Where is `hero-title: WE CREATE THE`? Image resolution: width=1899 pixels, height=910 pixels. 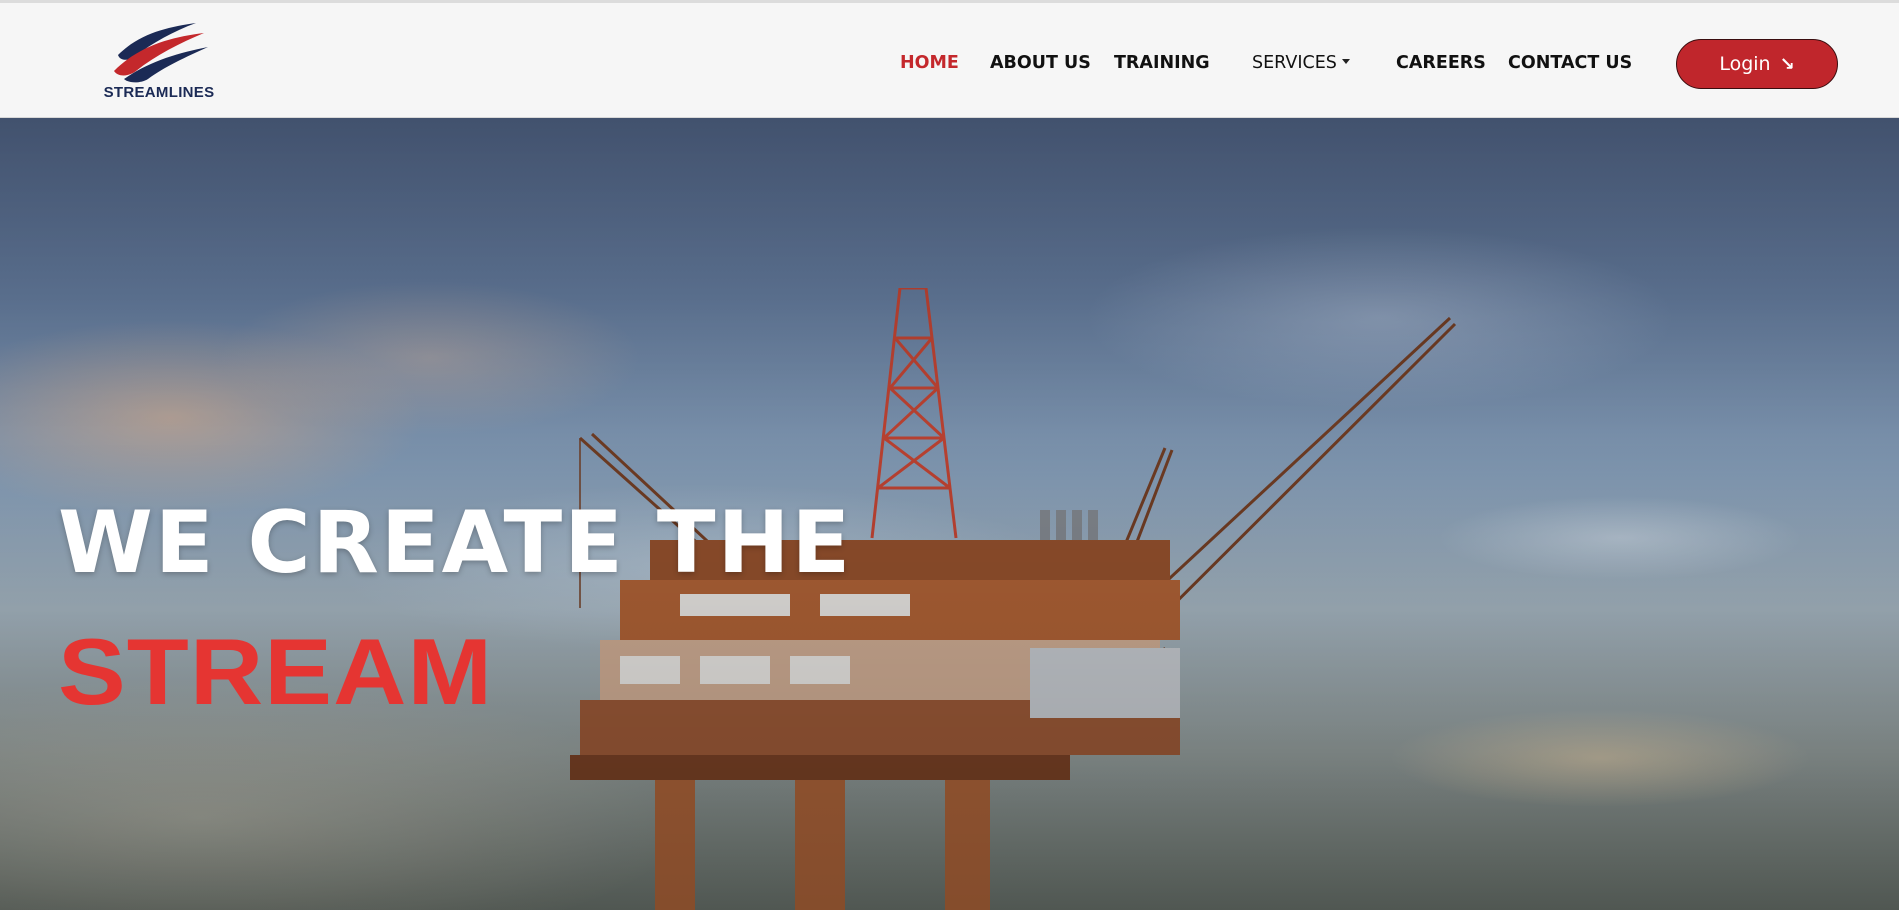
hero-title: WE CREATE THE is located at coordinates (455, 543).